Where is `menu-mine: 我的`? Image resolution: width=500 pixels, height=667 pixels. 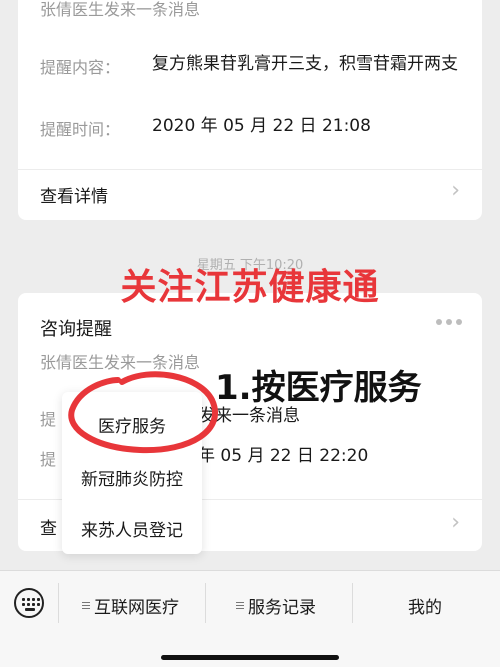
menu-mine: 我的 is located at coordinates (425, 605).